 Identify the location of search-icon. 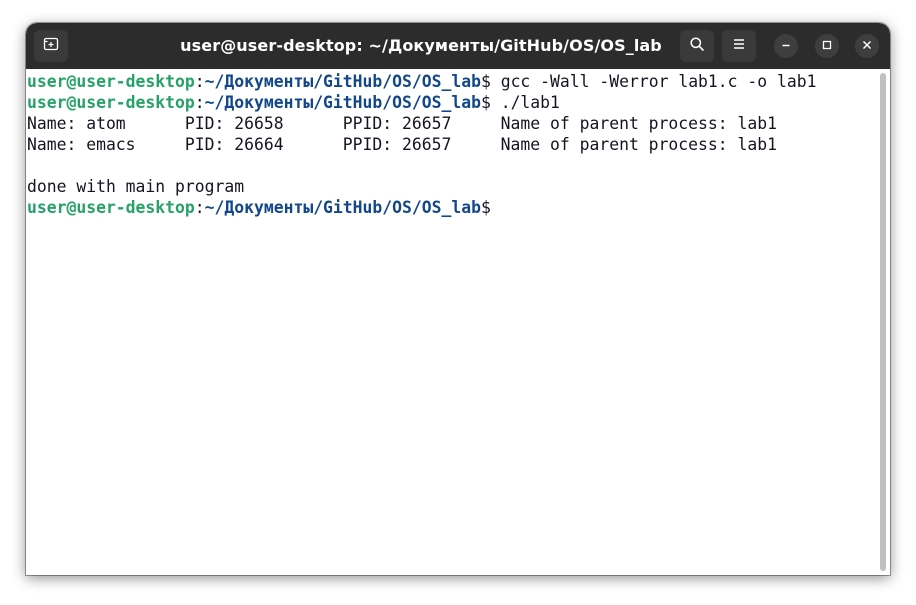
(697, 46).